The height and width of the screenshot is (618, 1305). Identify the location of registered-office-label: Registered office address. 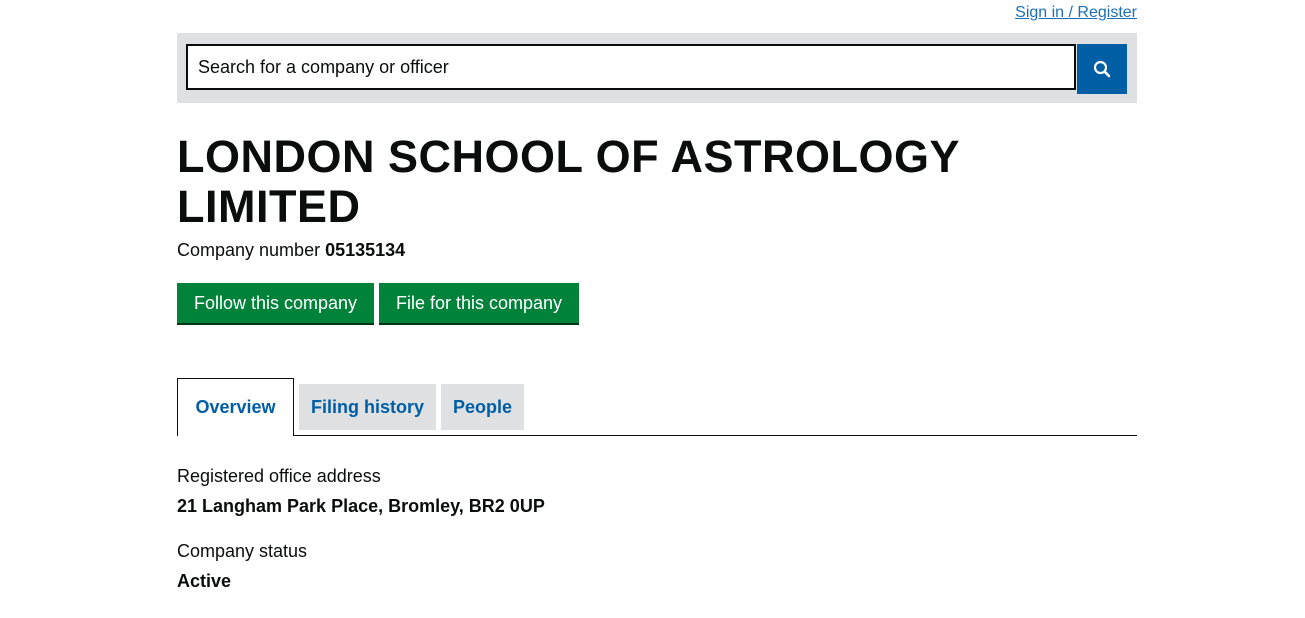
(279, 476).